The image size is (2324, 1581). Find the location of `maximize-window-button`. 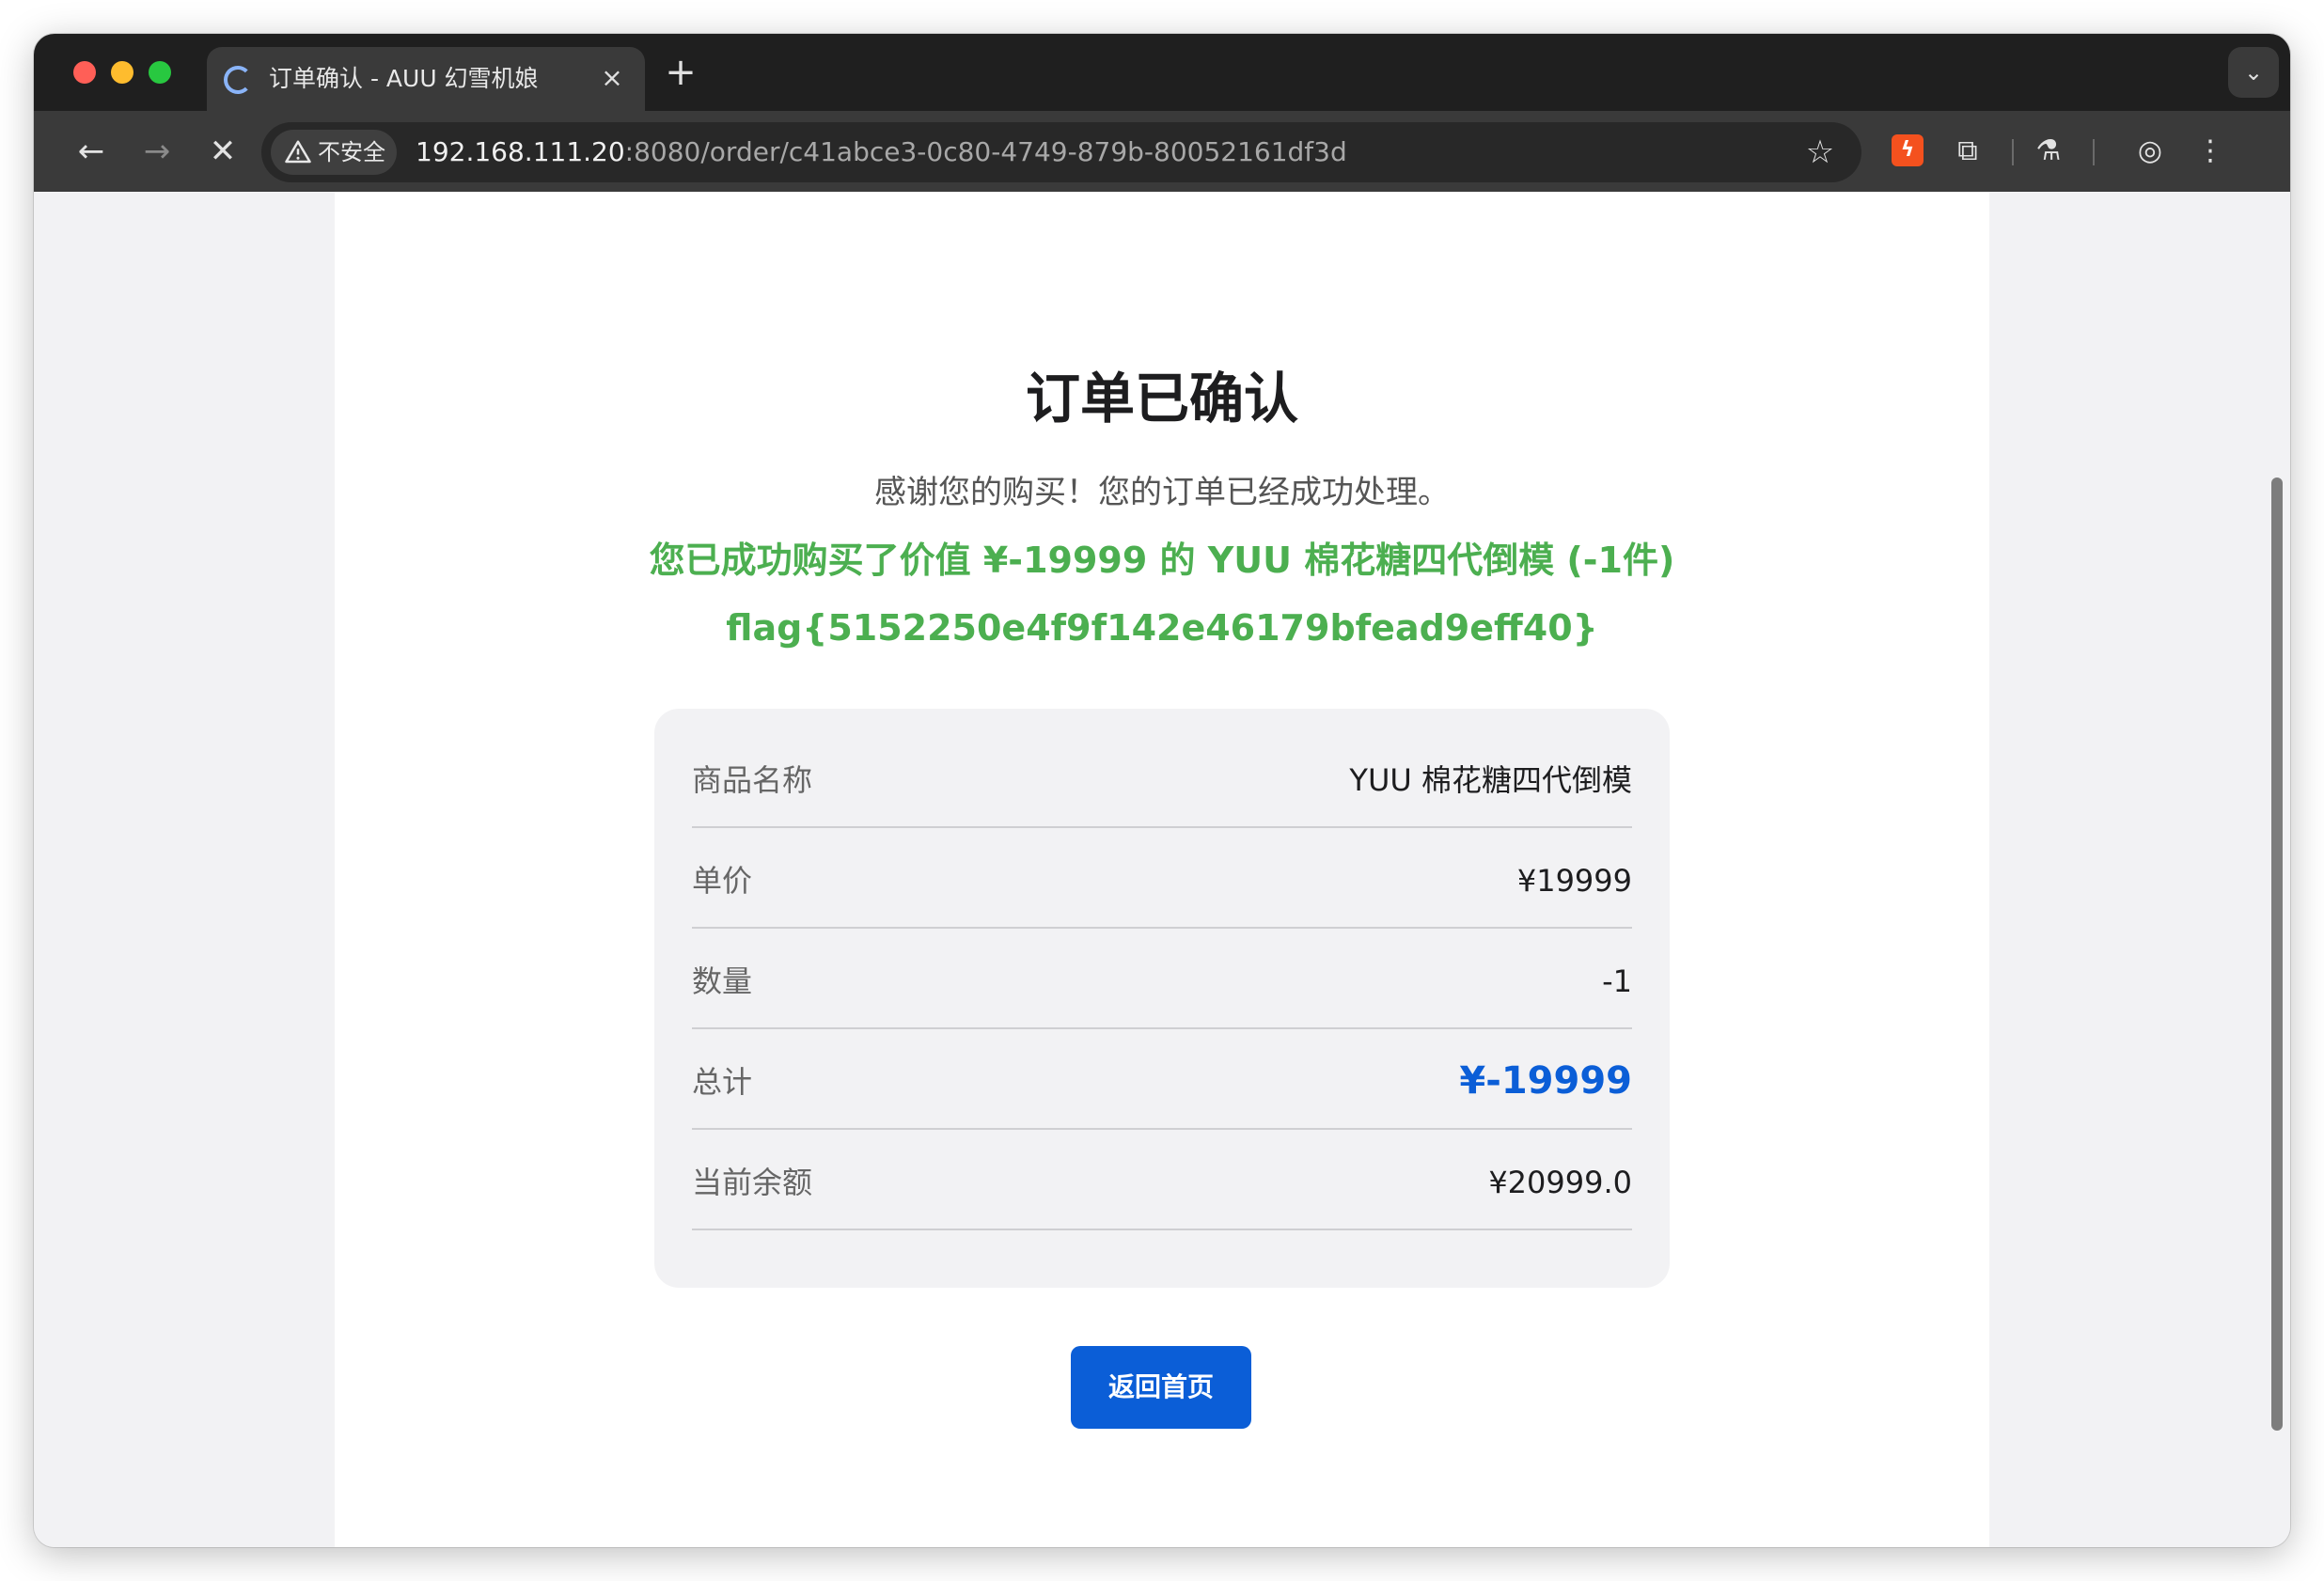

maximize-window-button is located at coordinates (160, 72).